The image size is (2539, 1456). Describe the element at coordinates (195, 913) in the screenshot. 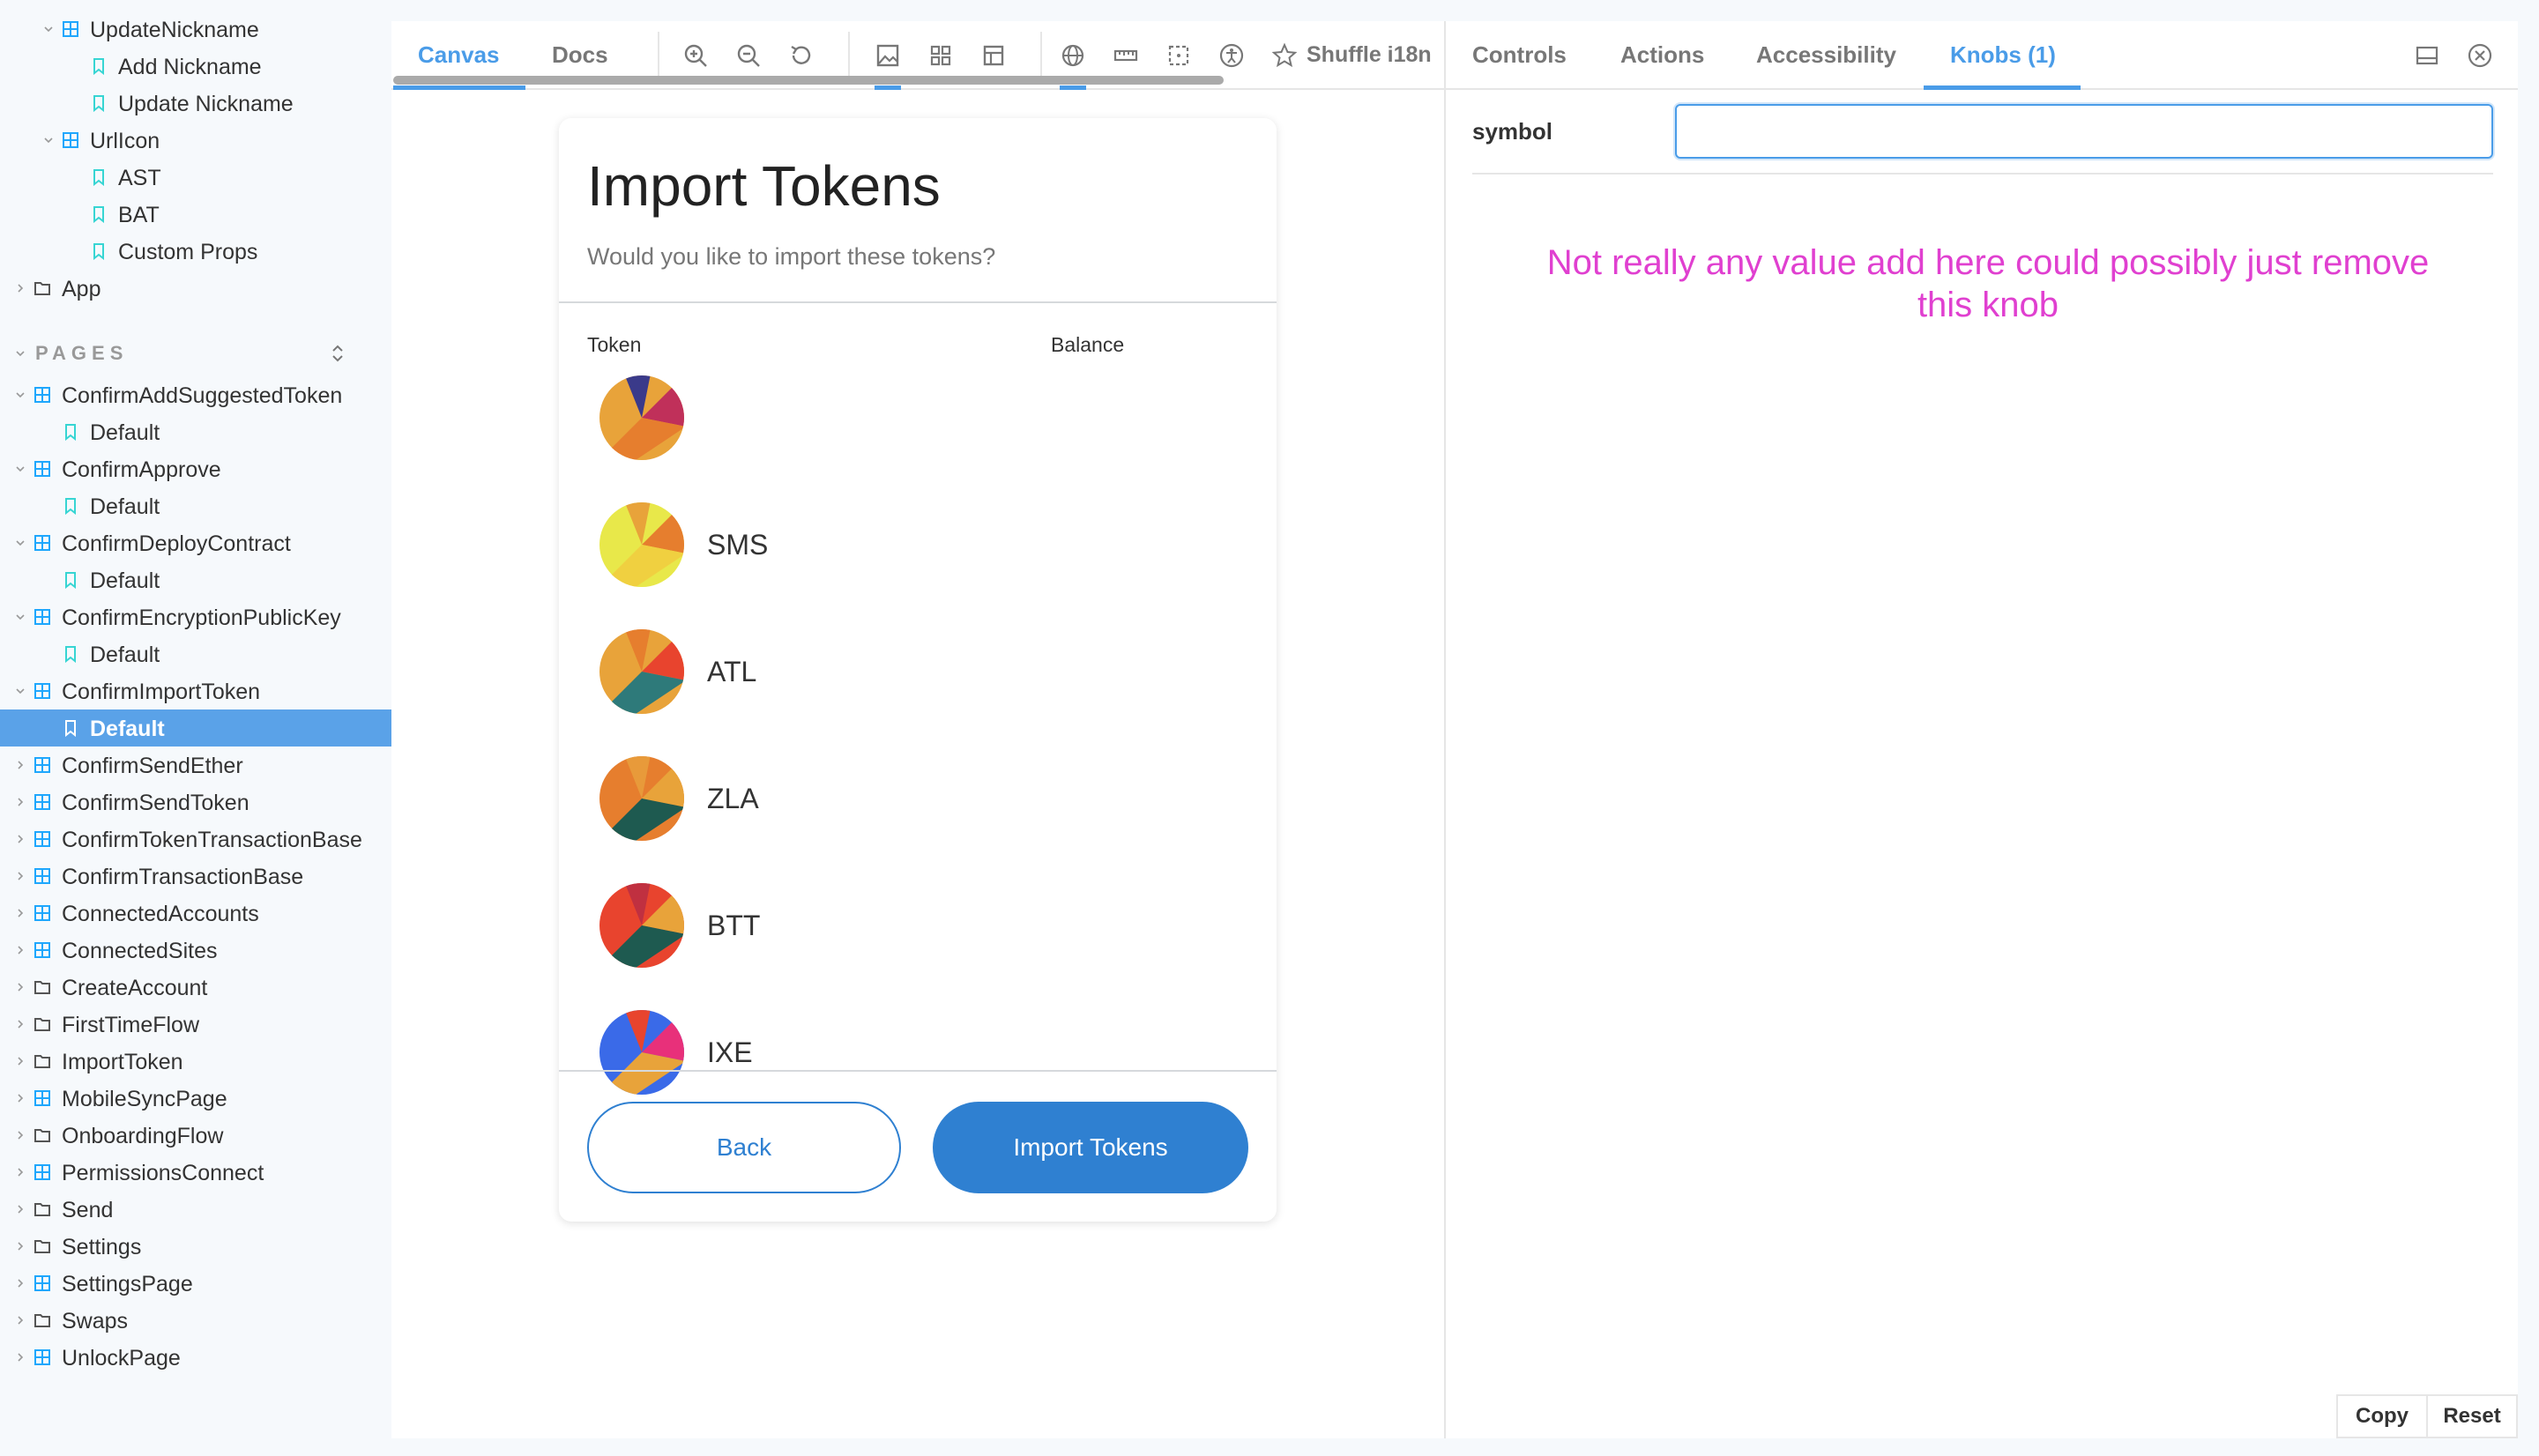

I see `component-item: ConnectedAccounts` at that location.